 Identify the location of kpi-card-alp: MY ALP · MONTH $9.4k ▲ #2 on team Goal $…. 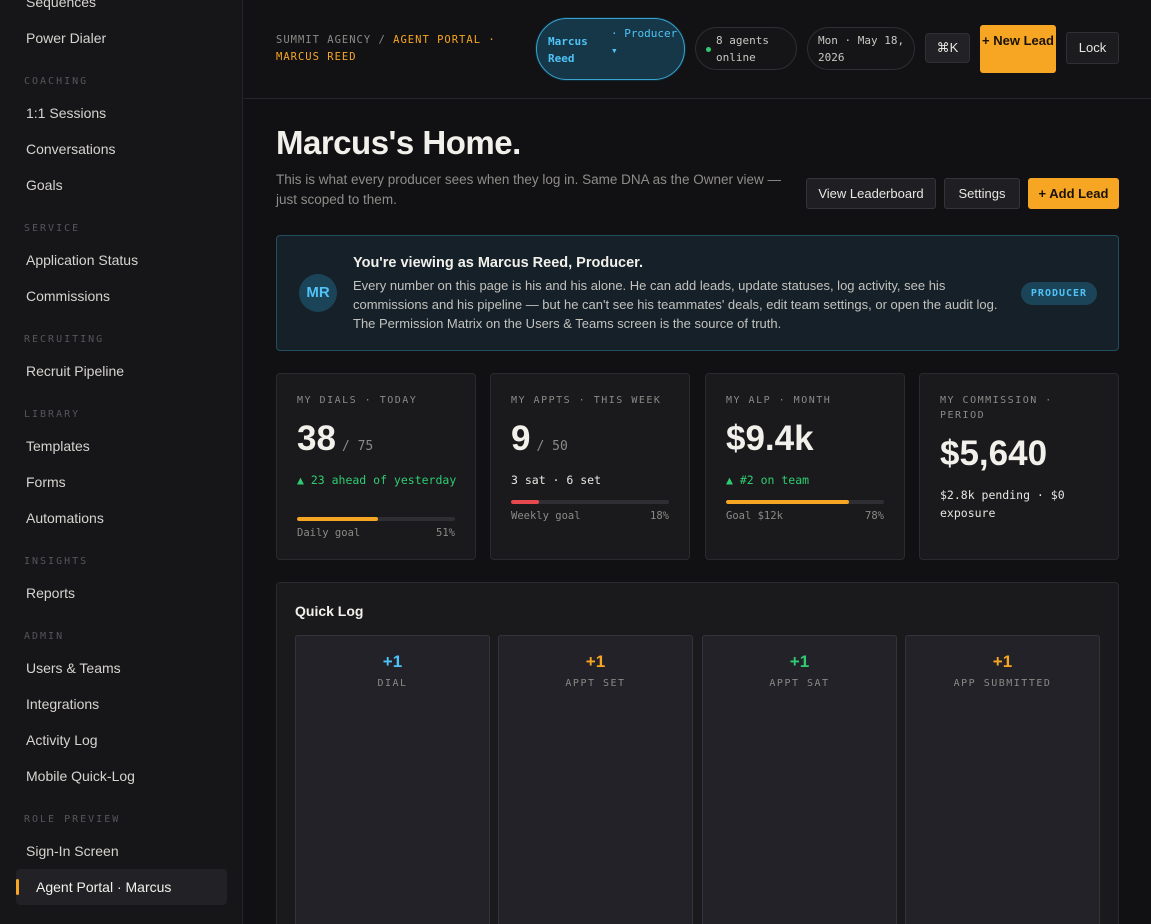
(805, 466).